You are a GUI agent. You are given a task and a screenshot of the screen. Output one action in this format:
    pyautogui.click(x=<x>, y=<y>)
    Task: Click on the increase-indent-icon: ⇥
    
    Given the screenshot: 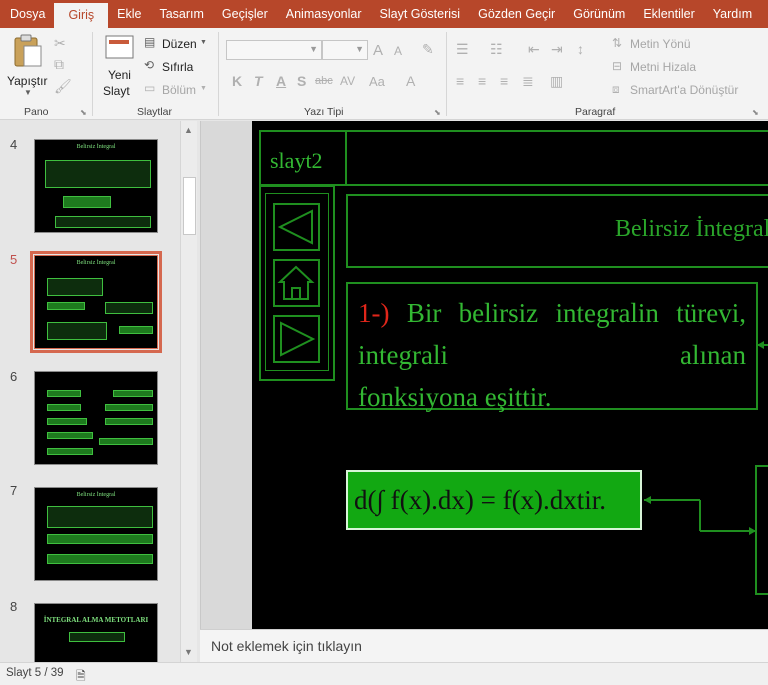 What is the action you would take?
    pyautogui.click(x=557, y=49)
    